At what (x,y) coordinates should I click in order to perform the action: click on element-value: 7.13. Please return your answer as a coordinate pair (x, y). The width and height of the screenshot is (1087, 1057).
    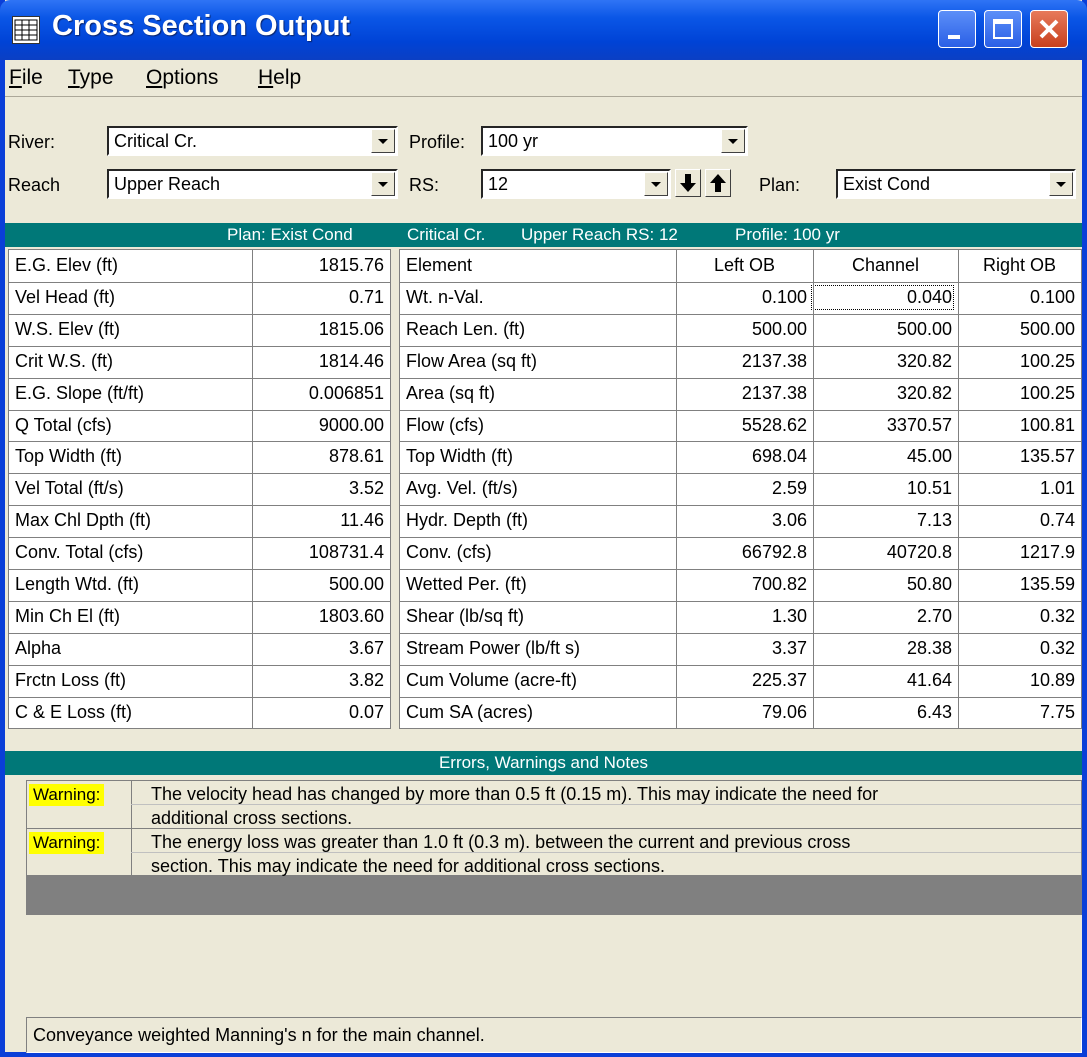
    Looking at the image, I should click on (882, 520).